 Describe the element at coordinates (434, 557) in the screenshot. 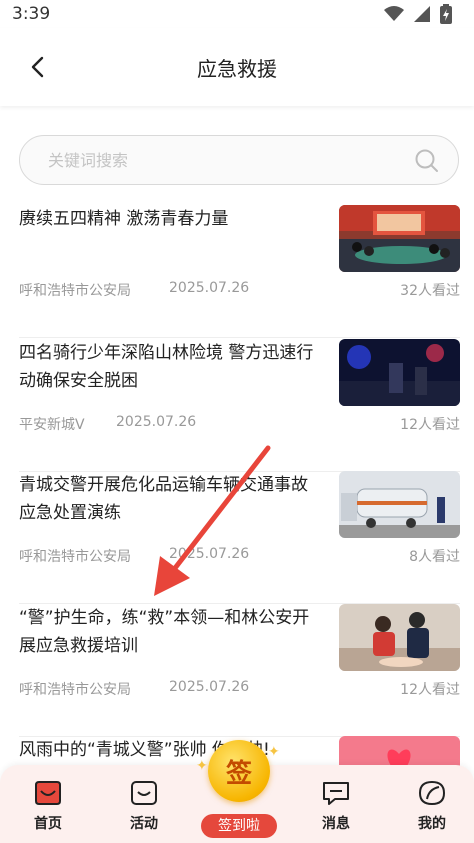

I see `article-views: 8人看过` at that location.